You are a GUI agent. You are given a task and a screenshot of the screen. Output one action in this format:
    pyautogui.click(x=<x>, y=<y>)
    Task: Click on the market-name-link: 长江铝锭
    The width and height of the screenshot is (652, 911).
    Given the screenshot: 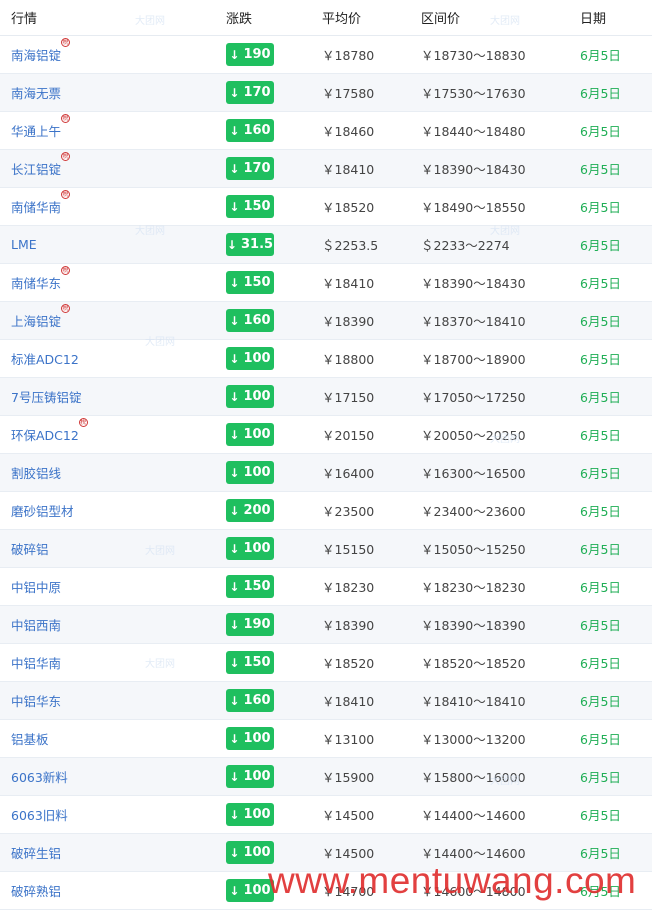 What is the action you would take?
    pyautogui.click(x=36, y=169)
    